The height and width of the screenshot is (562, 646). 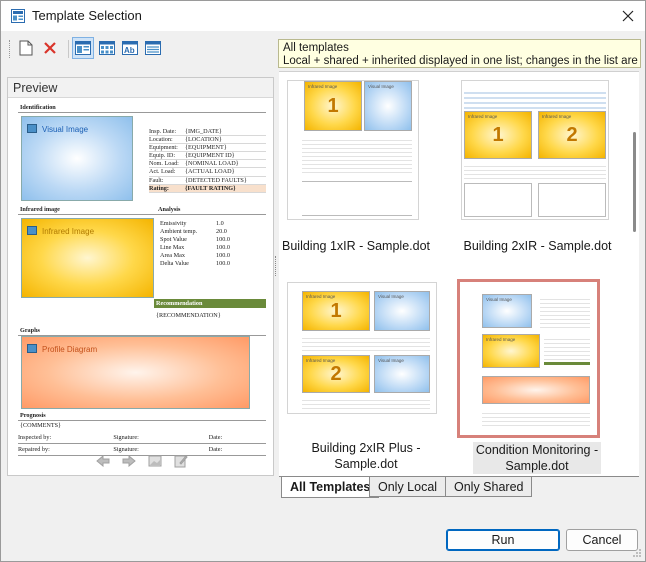 I want to click on template-label: Building 2xIR Plus - Sample.dot, so click(x=366, y=456).